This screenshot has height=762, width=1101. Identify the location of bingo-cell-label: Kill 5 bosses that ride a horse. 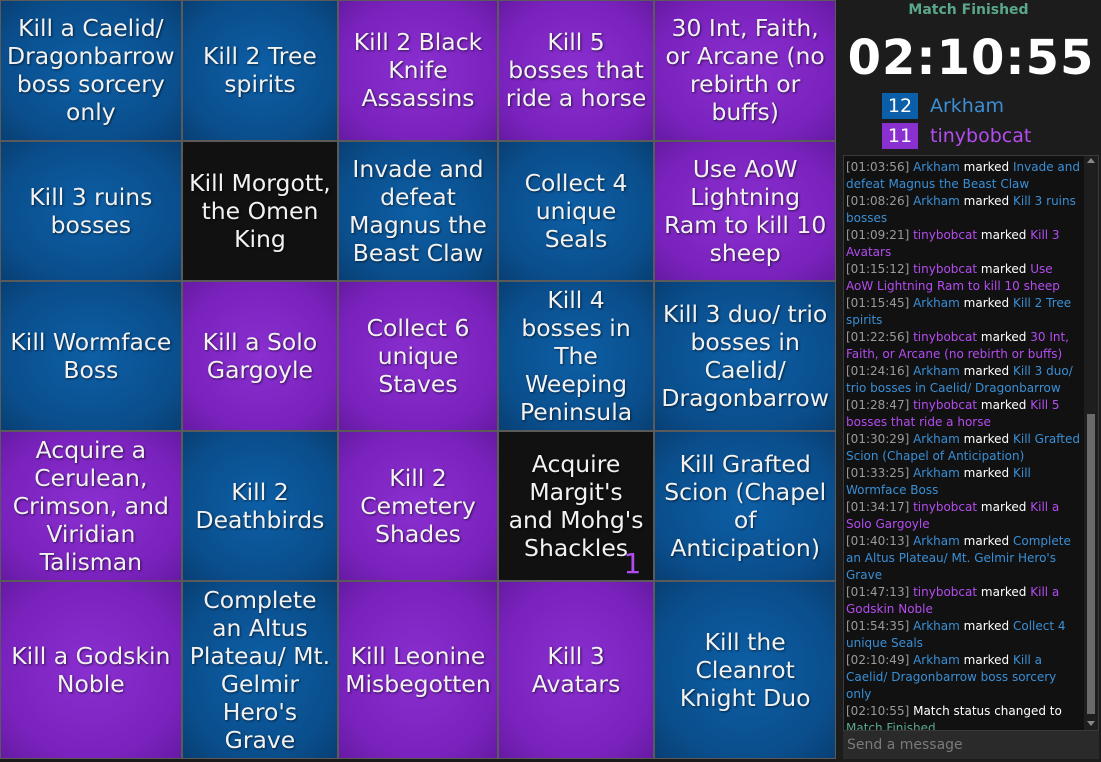
(576, 70).